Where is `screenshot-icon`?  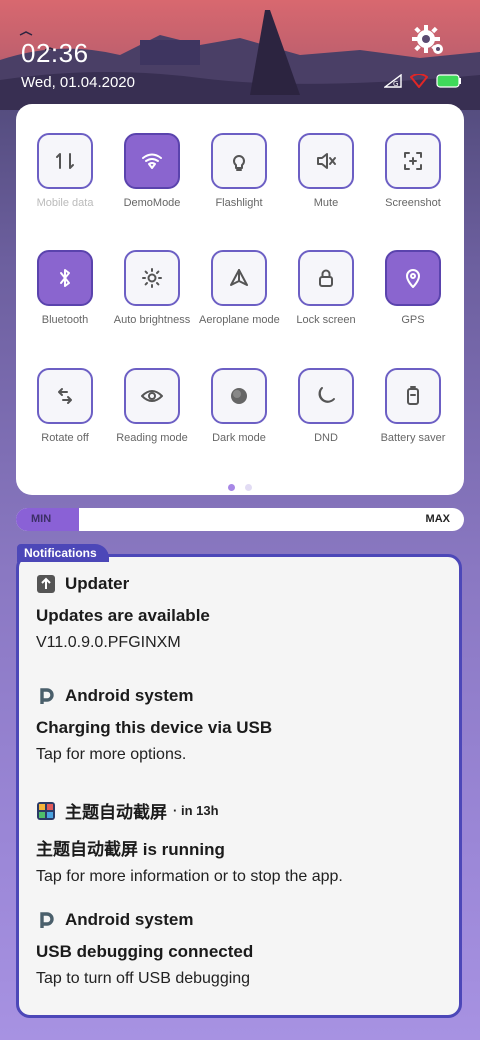 screenshot-icon is located at coordinates (413, 161).